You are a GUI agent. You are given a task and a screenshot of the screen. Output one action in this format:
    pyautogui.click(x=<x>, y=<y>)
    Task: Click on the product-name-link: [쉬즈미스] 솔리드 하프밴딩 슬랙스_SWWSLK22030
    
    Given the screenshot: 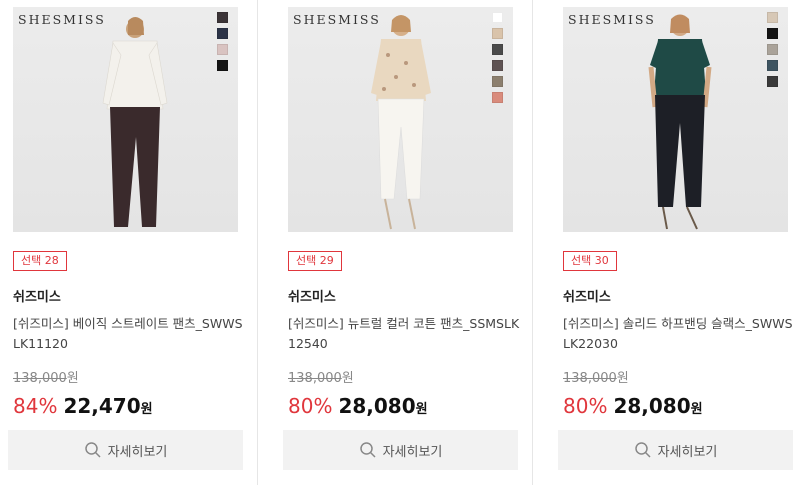 What is the action you would take?
    pyautogui.click(x=679, y=334)
    